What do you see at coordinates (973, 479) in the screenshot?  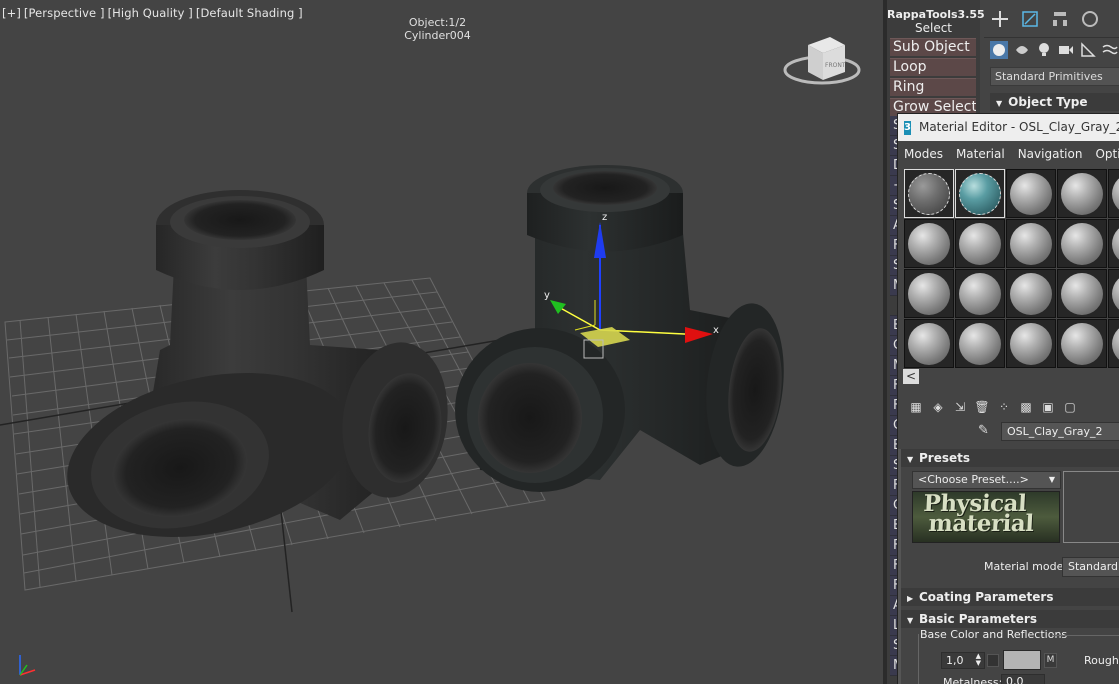 I see `preset-dropdown-value: <Choose Preset....>` at bounding box center [973, 479].